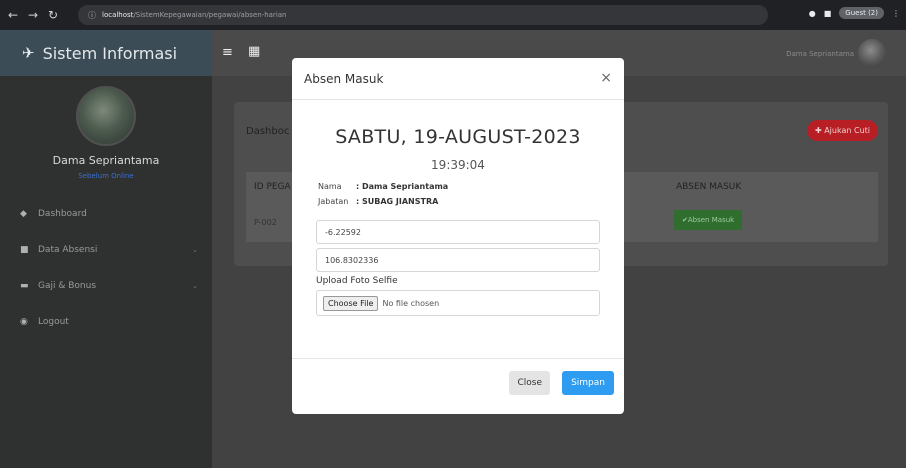  What do you see at coordinates (529, 383) in the screenshot?
I see `close-button: Close` at bounding box center [529, 383].